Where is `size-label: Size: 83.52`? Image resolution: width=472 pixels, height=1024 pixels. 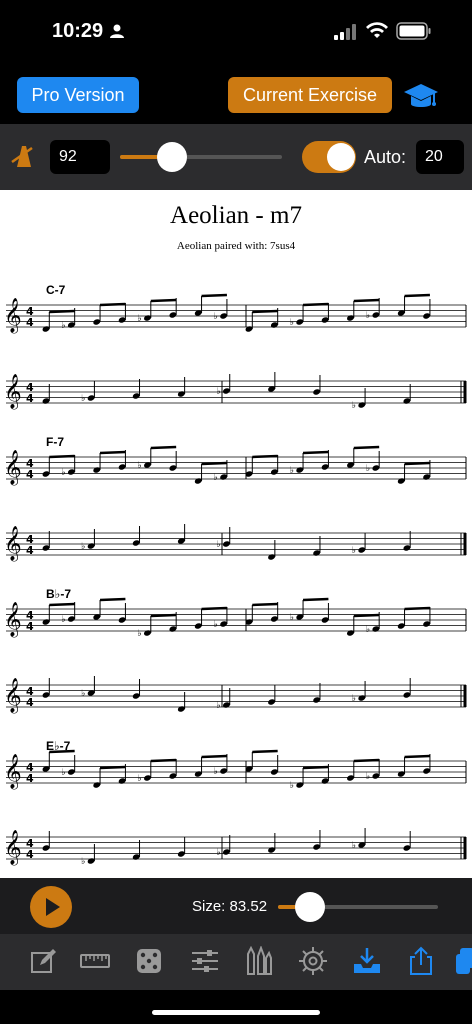 size-label: Size: 83.52 is located at coordinates (230, 906).